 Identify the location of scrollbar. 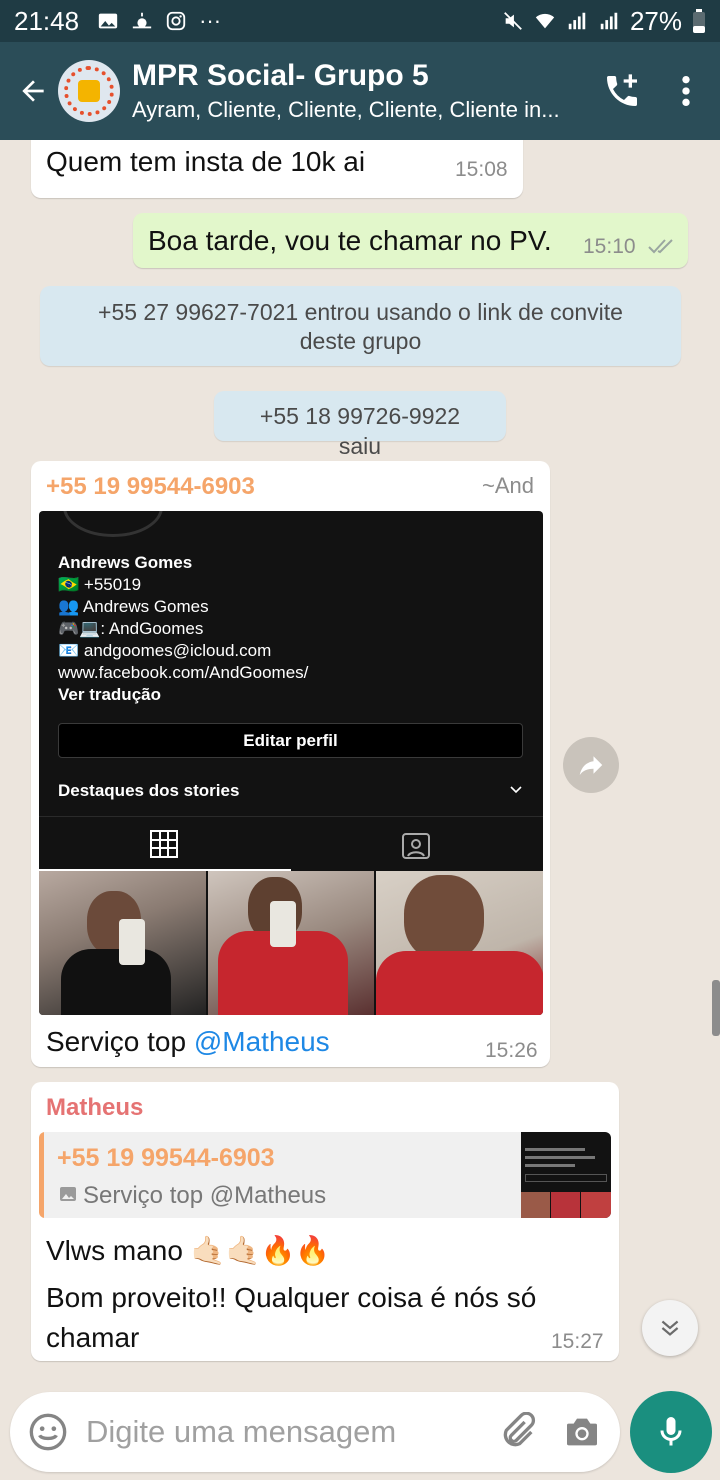
(716, 1008).